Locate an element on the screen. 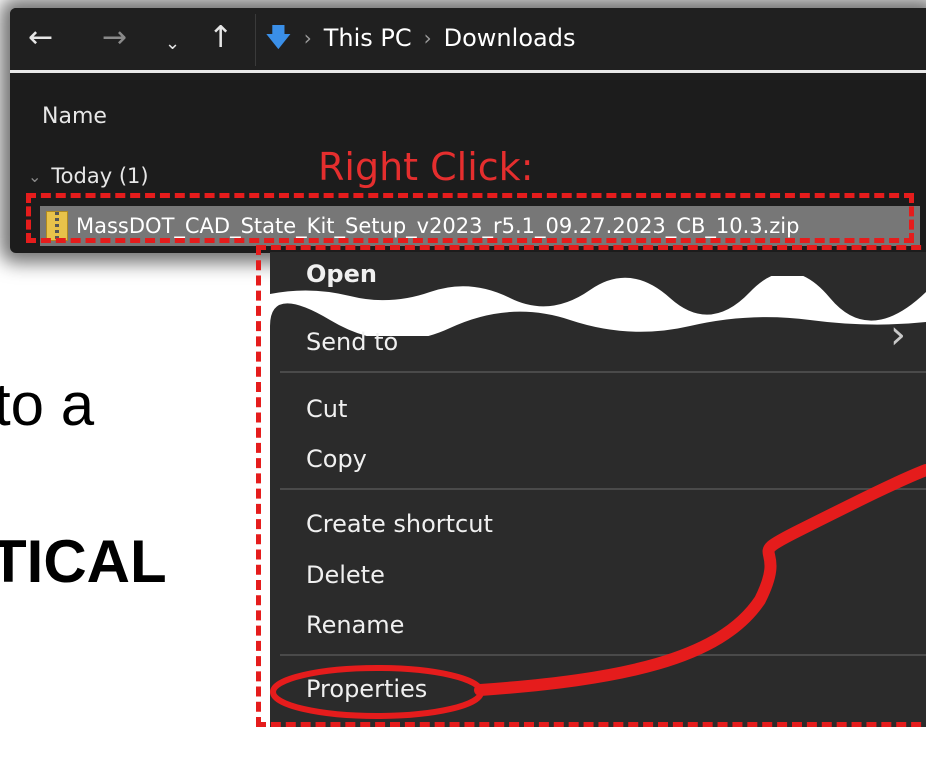 The image size is (926, 759). downloads-icon: 🡇 is located at coordinates (278, 38).